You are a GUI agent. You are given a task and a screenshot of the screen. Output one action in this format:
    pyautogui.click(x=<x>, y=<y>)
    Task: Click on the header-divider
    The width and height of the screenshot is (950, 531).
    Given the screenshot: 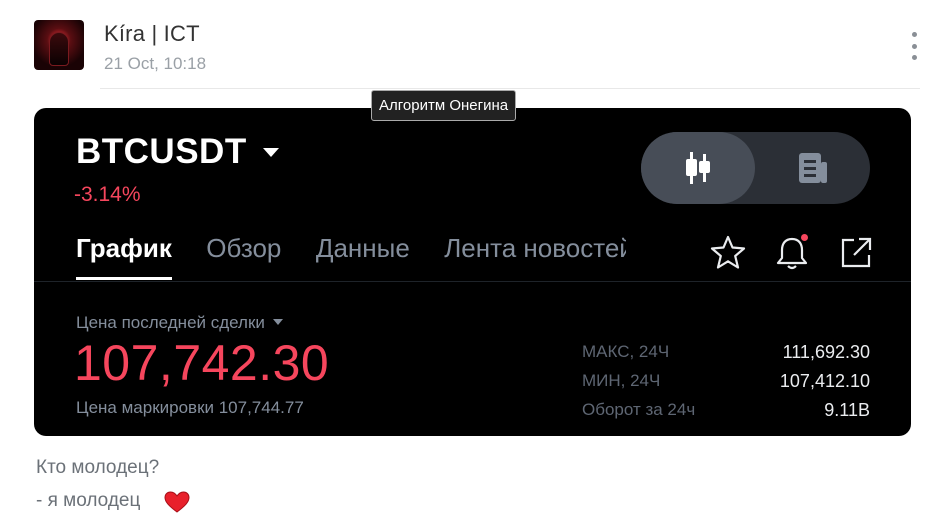 What is the action you would take?
    pyautogui.click(x=510, y=88)
    